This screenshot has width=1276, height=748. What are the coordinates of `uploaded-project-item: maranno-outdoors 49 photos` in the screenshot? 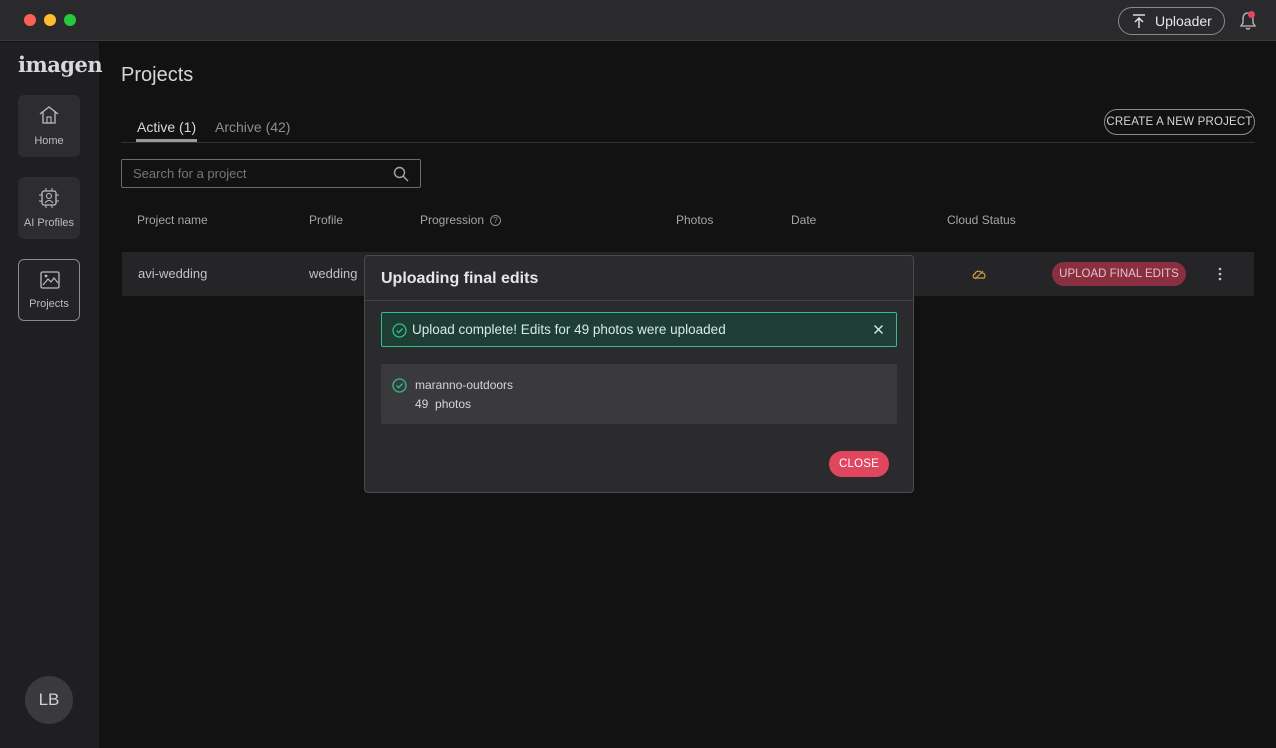 It's located at (639, 394).